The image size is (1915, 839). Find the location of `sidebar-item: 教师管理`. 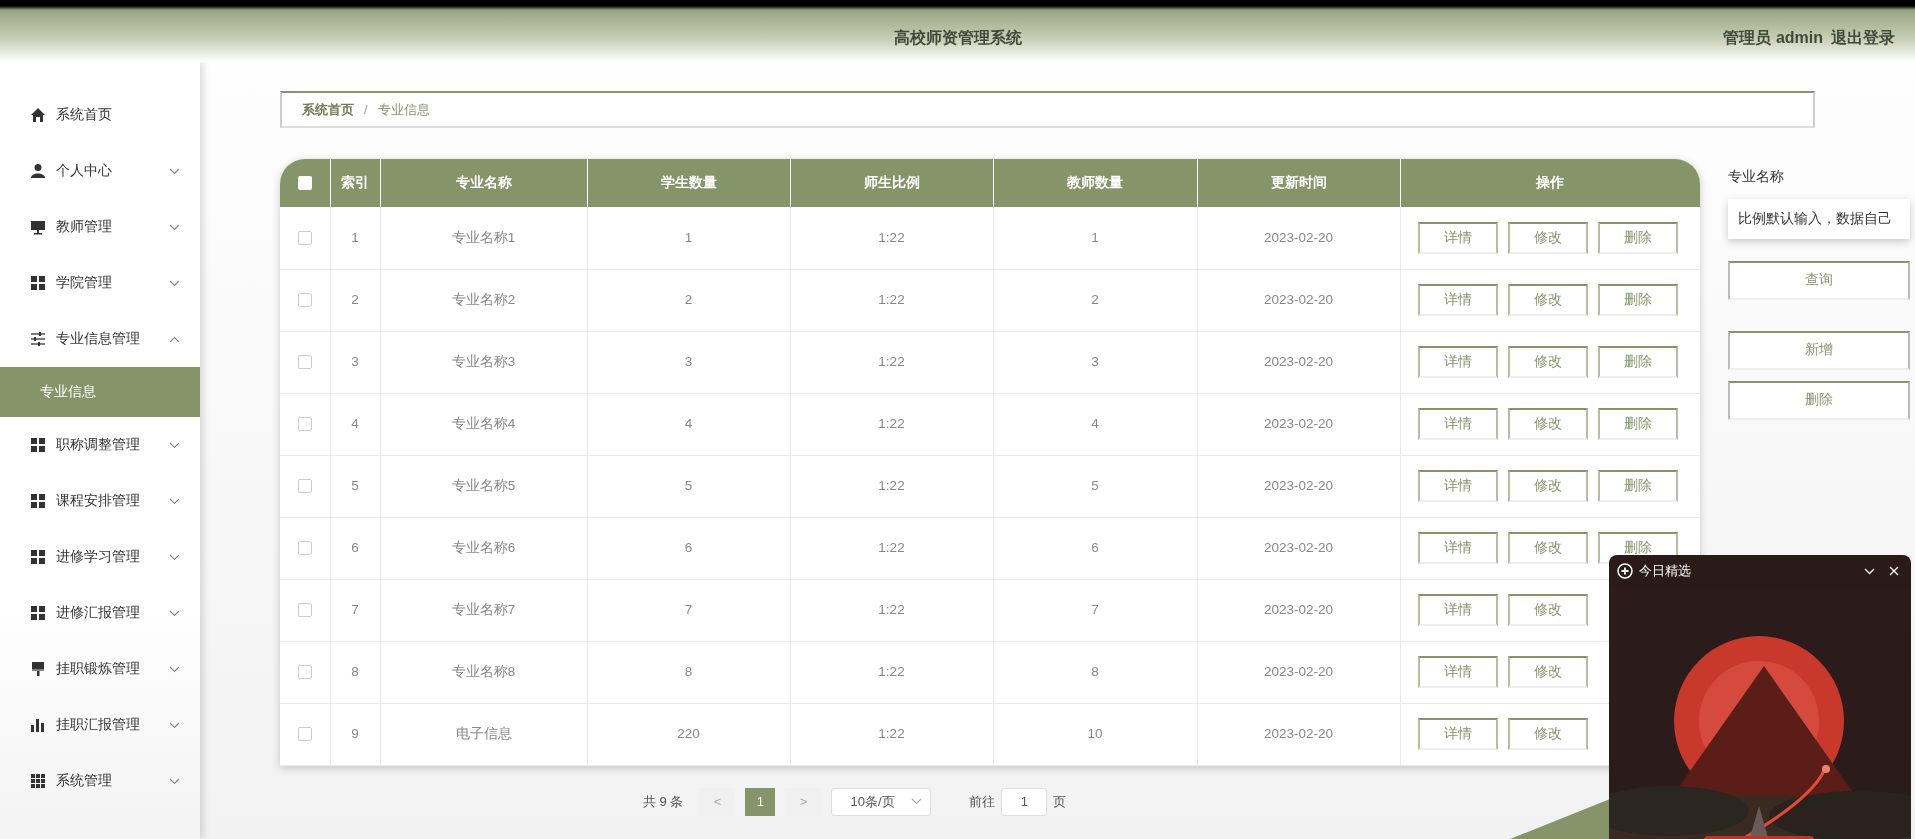

sidebar-item: 教师管理 is located at coordinates (100, 227).